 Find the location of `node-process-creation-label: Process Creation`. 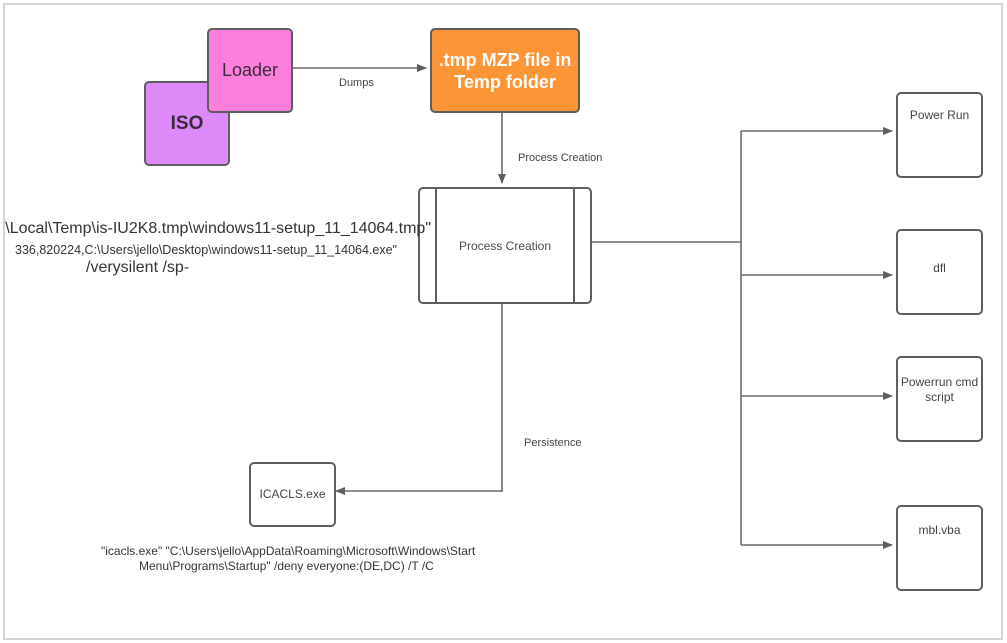

node-process-creation-label: Process Creation is located at coordinates (505, 245).